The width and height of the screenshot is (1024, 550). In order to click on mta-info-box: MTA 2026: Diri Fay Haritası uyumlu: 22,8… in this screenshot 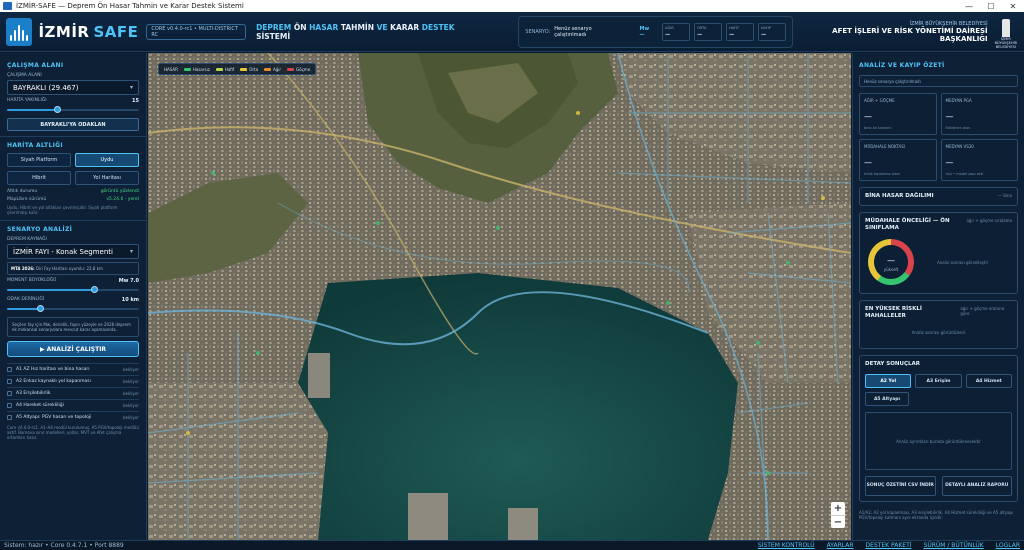, I will do `click(73, 268)`.